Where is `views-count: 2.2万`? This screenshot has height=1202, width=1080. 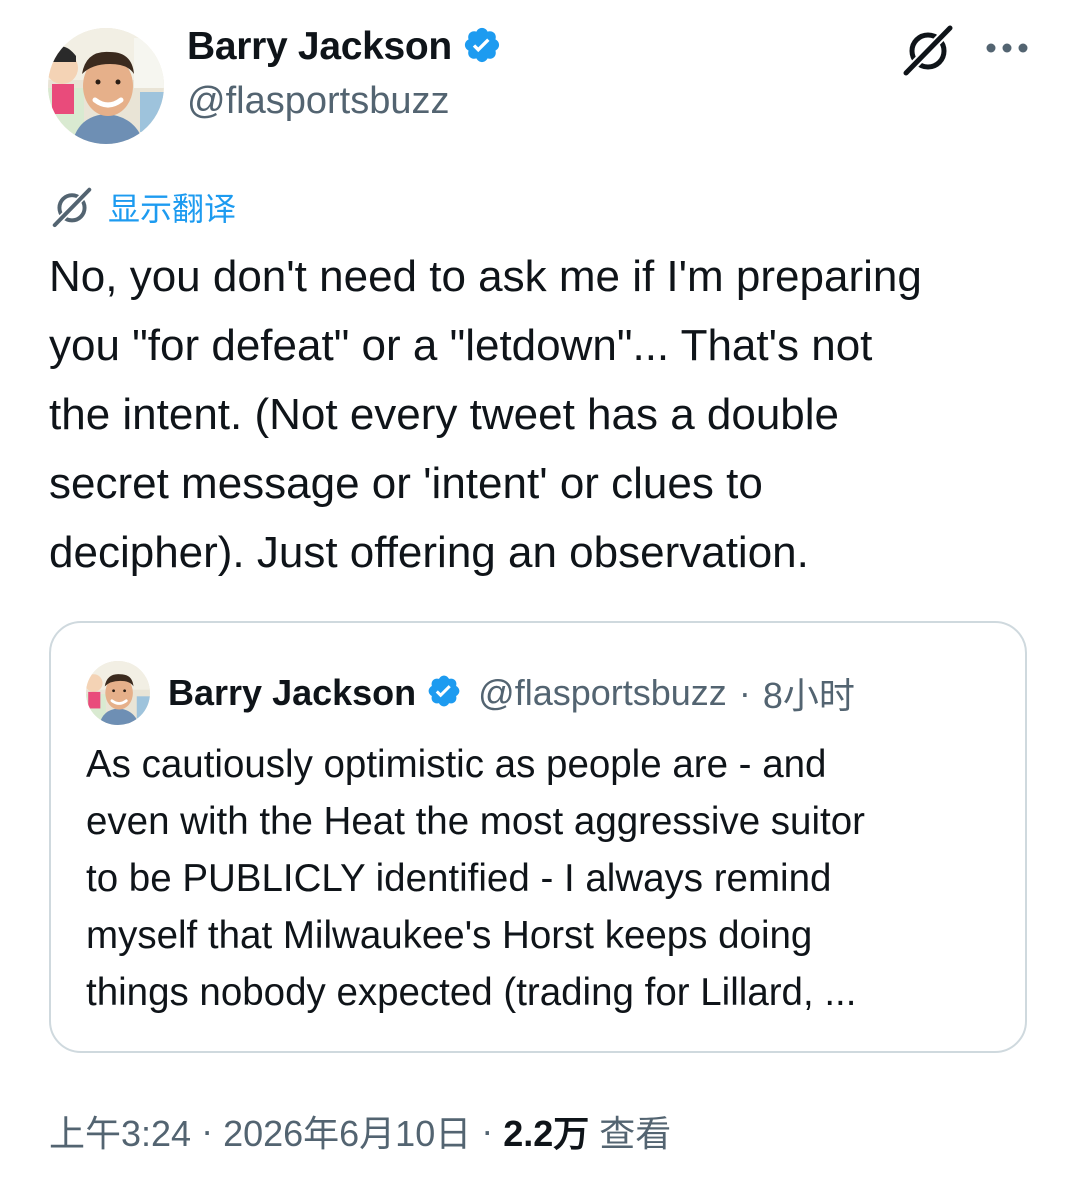 views-count: 2.2万 is located at coordinates (546, 1133).